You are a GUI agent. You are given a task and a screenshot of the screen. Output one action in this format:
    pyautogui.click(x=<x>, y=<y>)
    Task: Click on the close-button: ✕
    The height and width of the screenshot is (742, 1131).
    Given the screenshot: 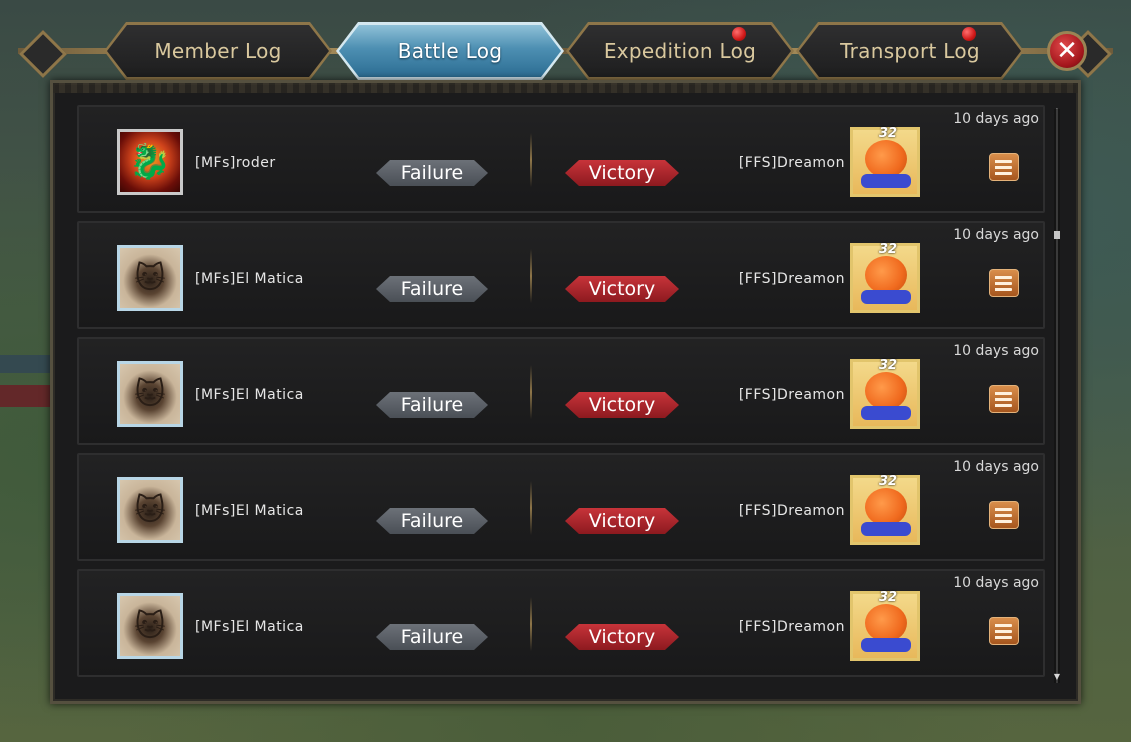 What is the action you would take?
    pyautogui.click(x=1067, y=51)
    